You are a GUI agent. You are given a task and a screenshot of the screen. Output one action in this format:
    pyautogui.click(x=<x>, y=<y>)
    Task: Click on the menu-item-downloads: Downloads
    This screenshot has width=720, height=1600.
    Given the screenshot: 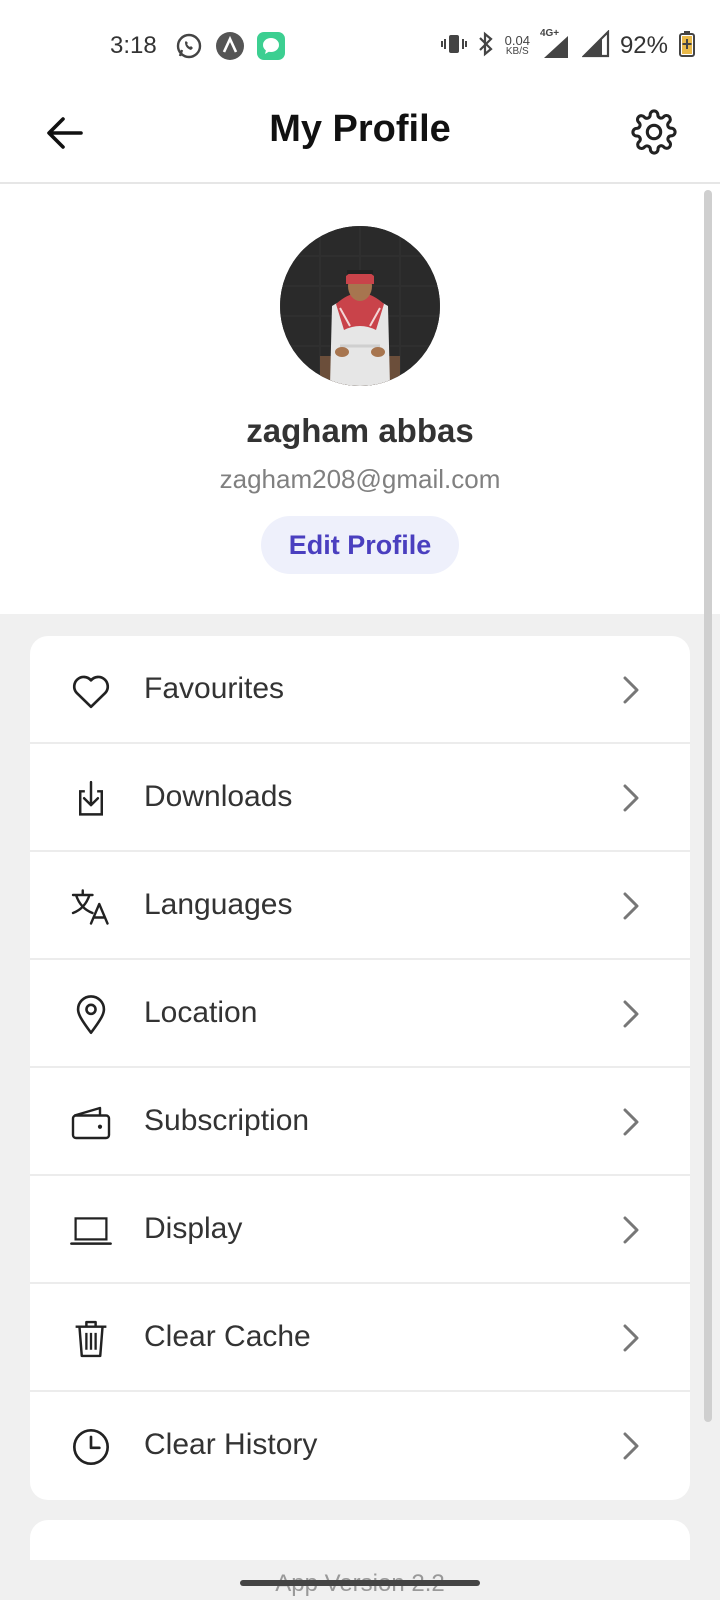 What is the action you would take?
    pyautogui.click(x=360, y=798)
    